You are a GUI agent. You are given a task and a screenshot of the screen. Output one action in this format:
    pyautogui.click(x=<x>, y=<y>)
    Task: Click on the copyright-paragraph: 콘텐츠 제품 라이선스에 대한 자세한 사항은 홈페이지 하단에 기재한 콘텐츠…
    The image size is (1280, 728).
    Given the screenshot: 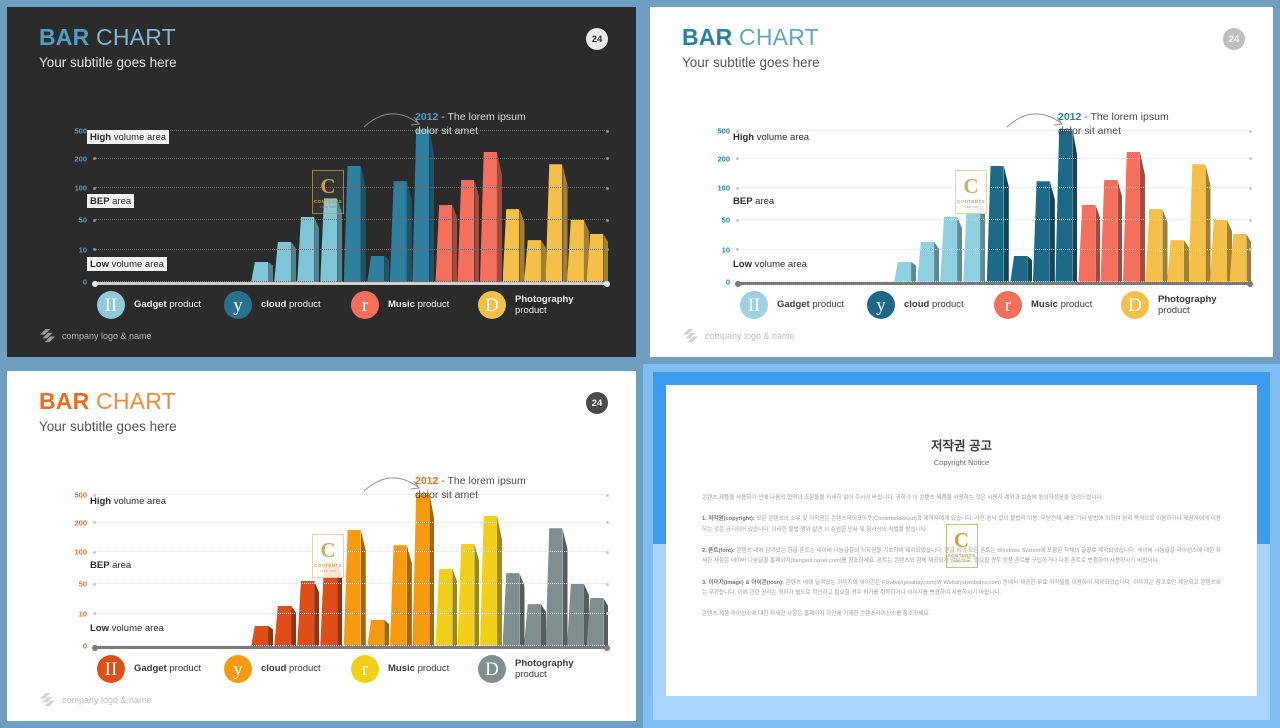 What is the action you would take?
    pyautogui.click(x=961, y=614)
    